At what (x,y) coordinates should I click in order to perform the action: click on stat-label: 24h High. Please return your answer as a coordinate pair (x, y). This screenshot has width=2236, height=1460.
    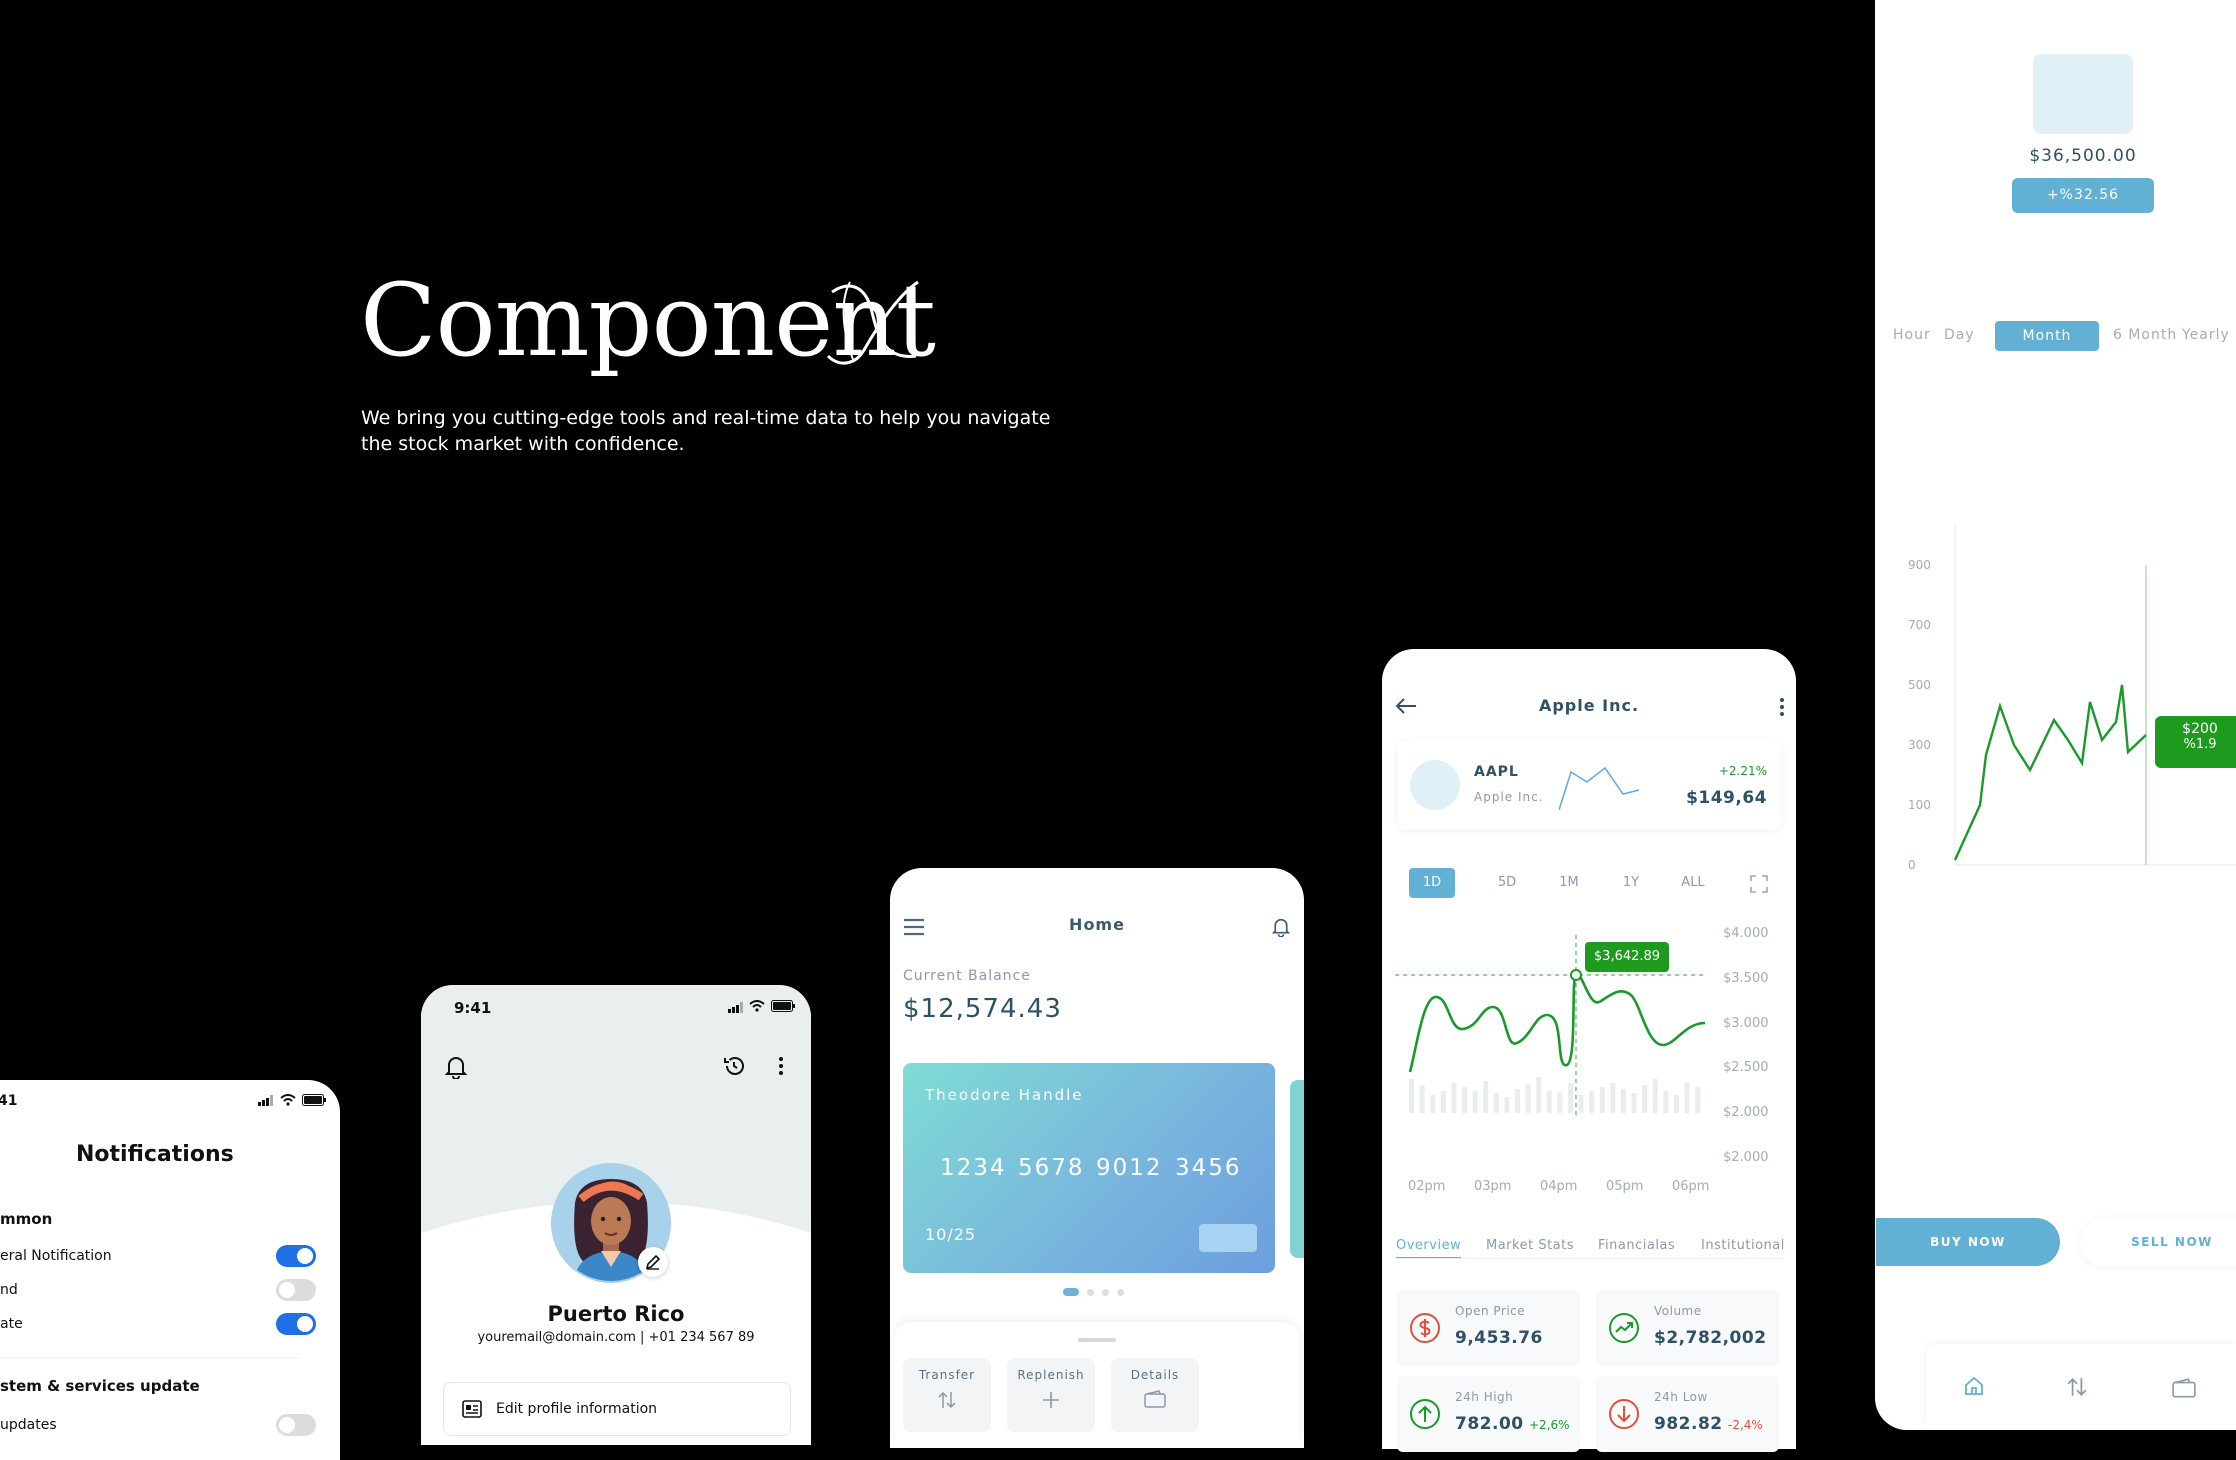
    Looking at the image, I should click on (1484, 1397).